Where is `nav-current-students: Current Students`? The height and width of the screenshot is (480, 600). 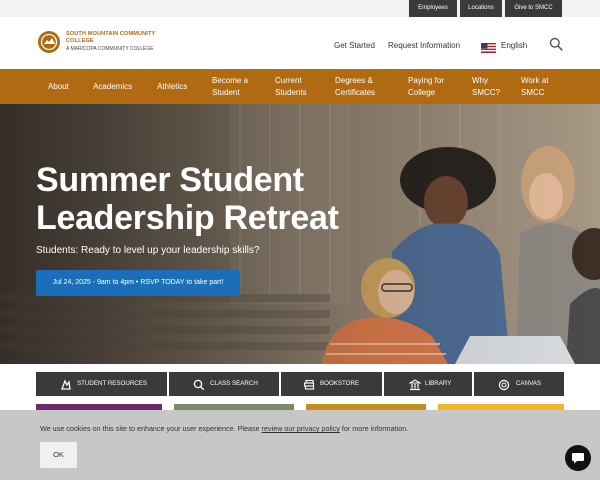 nav-current-students: Current Students is located at coordinates (291, 87).